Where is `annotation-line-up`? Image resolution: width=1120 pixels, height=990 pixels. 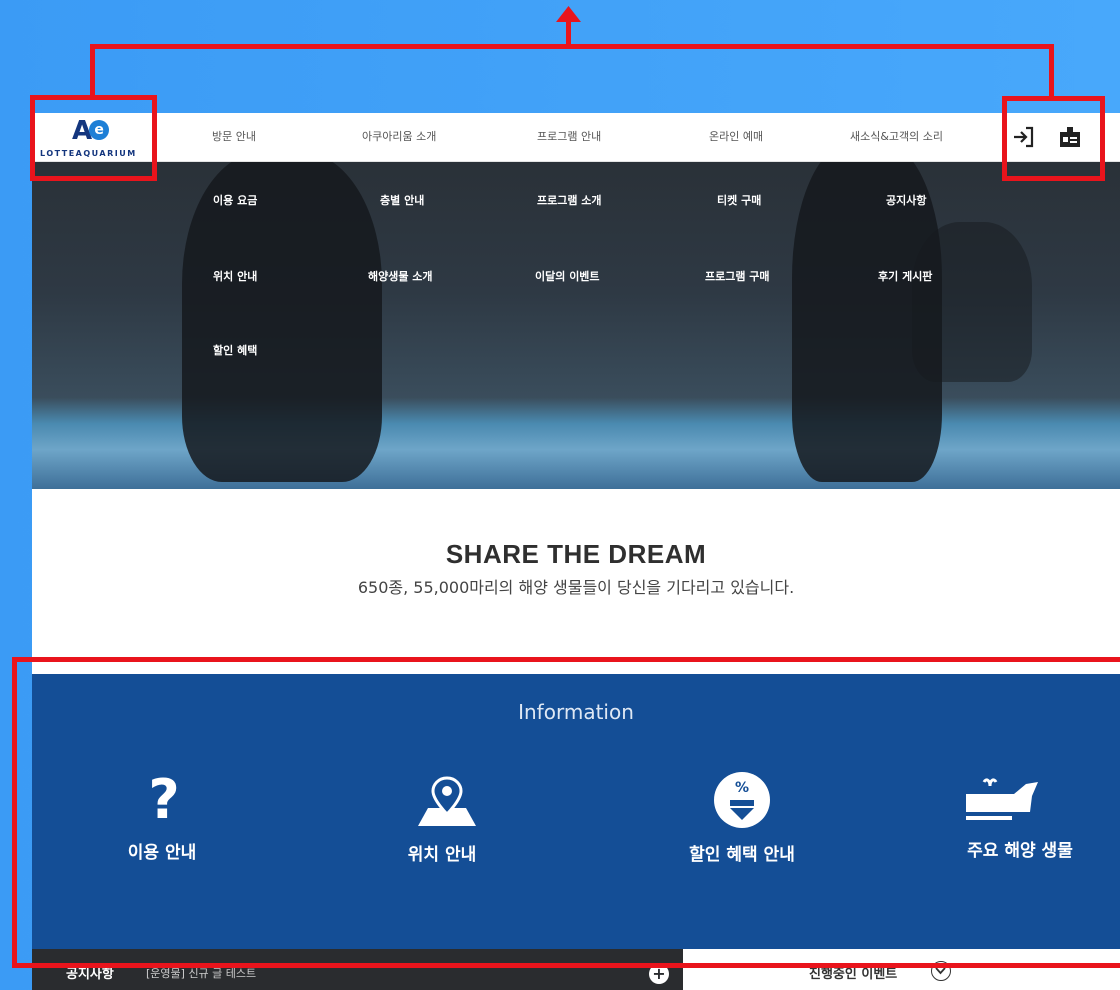 annotation-line-up is located at coordinates (568, 32).